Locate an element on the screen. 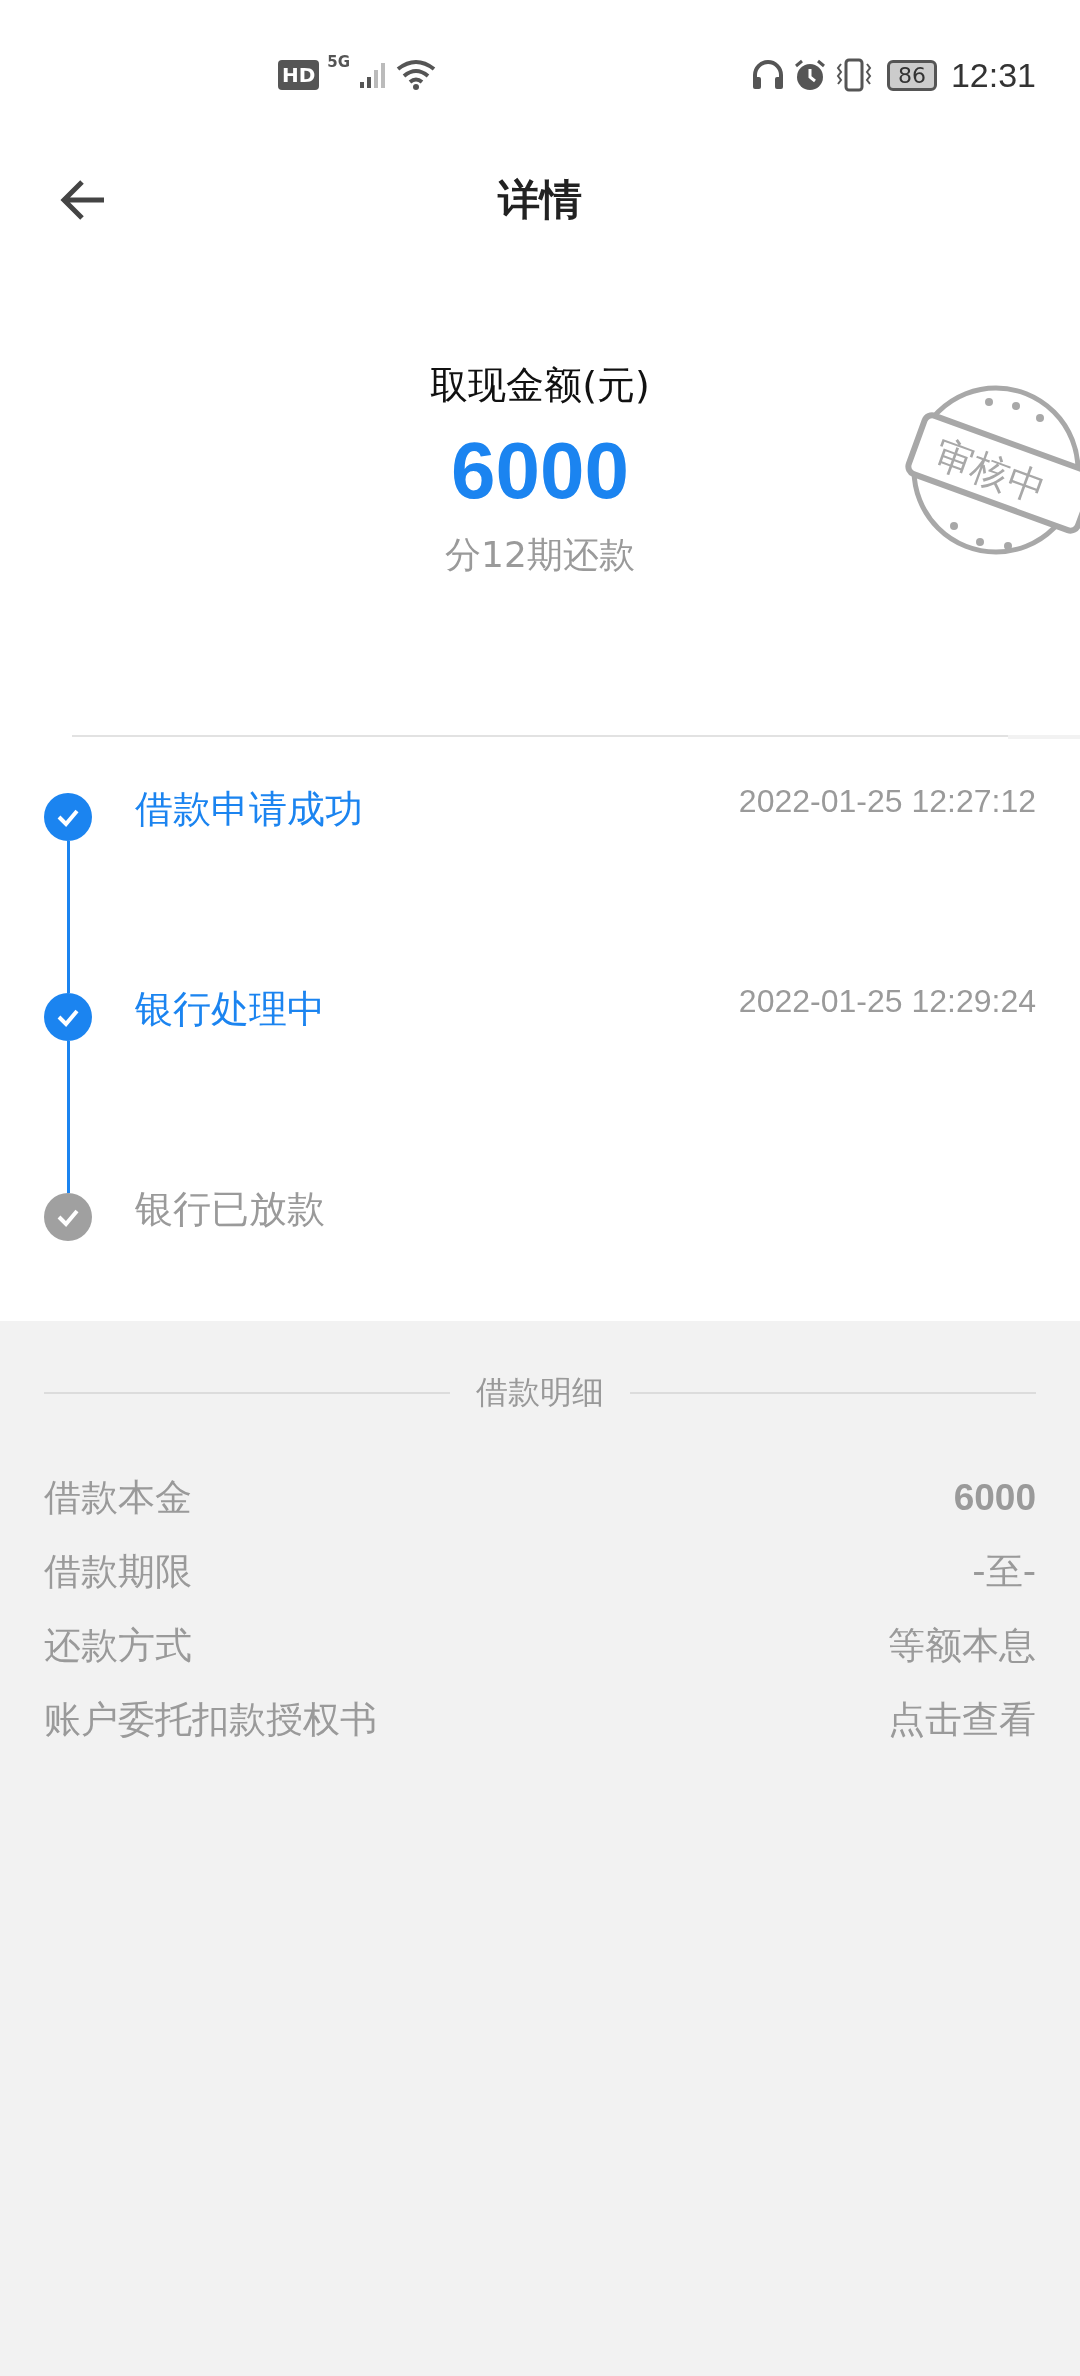 The image size is (1080, 2376). battery-indicator: 86 is located at coordinates (911, 75).